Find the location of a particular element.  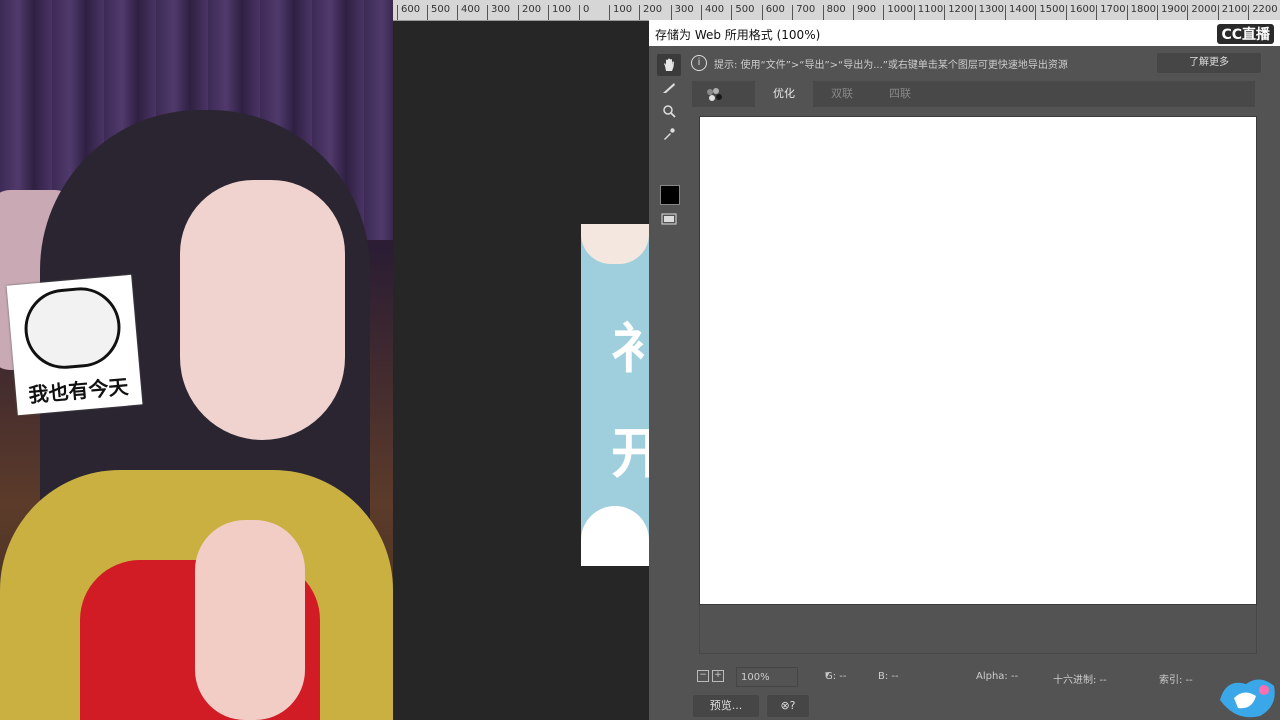

view-tabs: 优化 双联 四联 is located at coordinates (973, 94).